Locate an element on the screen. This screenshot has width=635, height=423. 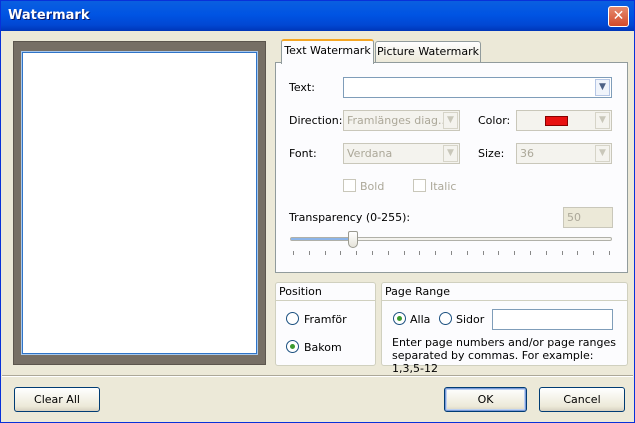
cancel-button: Cancel is located at coordinates (582, 399).